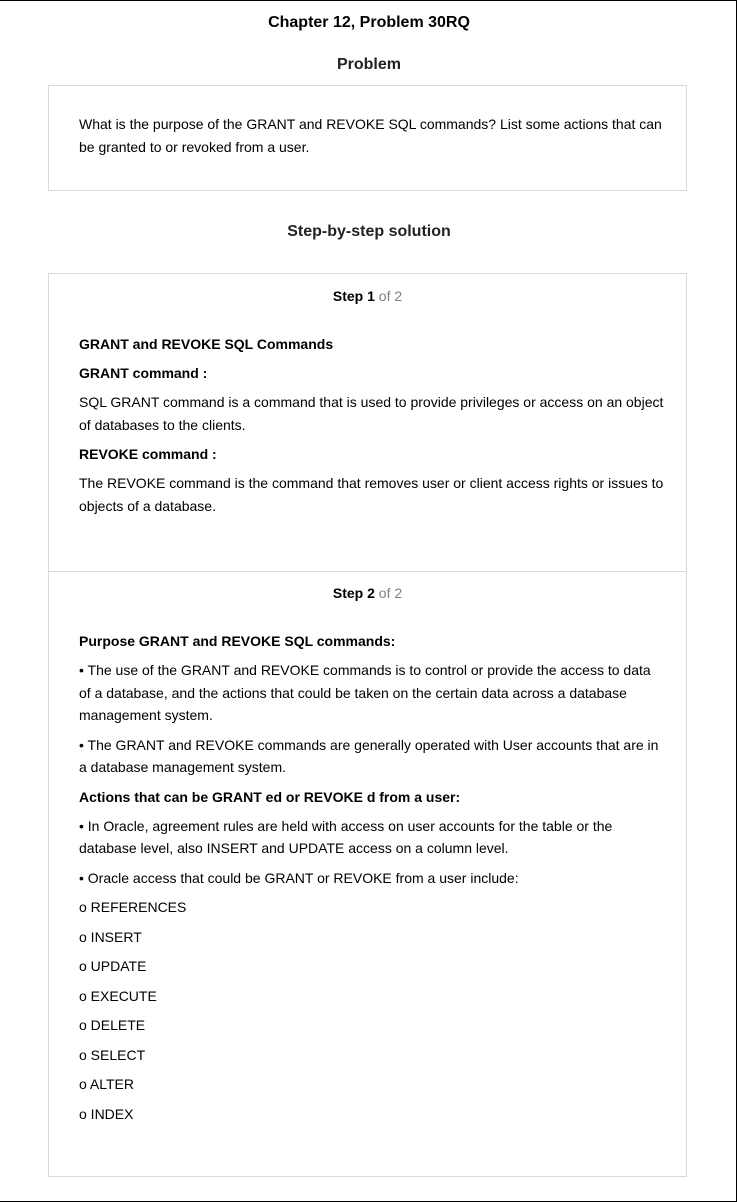 This screenshot has width=738, height=1202. What do you see at coordinates (112, 1054) in the screenshot?
I see `list-item: o SELECT` at bounding box center [112, 1054].